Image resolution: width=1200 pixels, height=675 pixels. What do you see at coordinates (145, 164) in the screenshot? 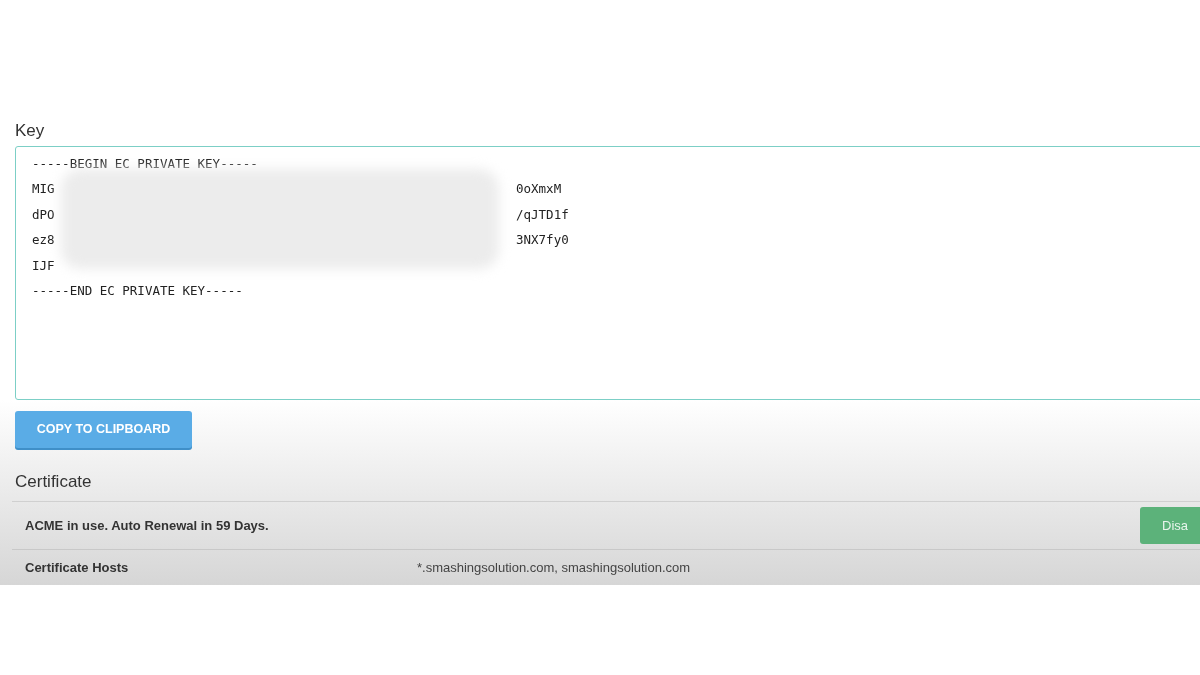
I see `key-text-line: -----BEGIN EC PRIVATE KEY-----` at bounding box center [145, 164].